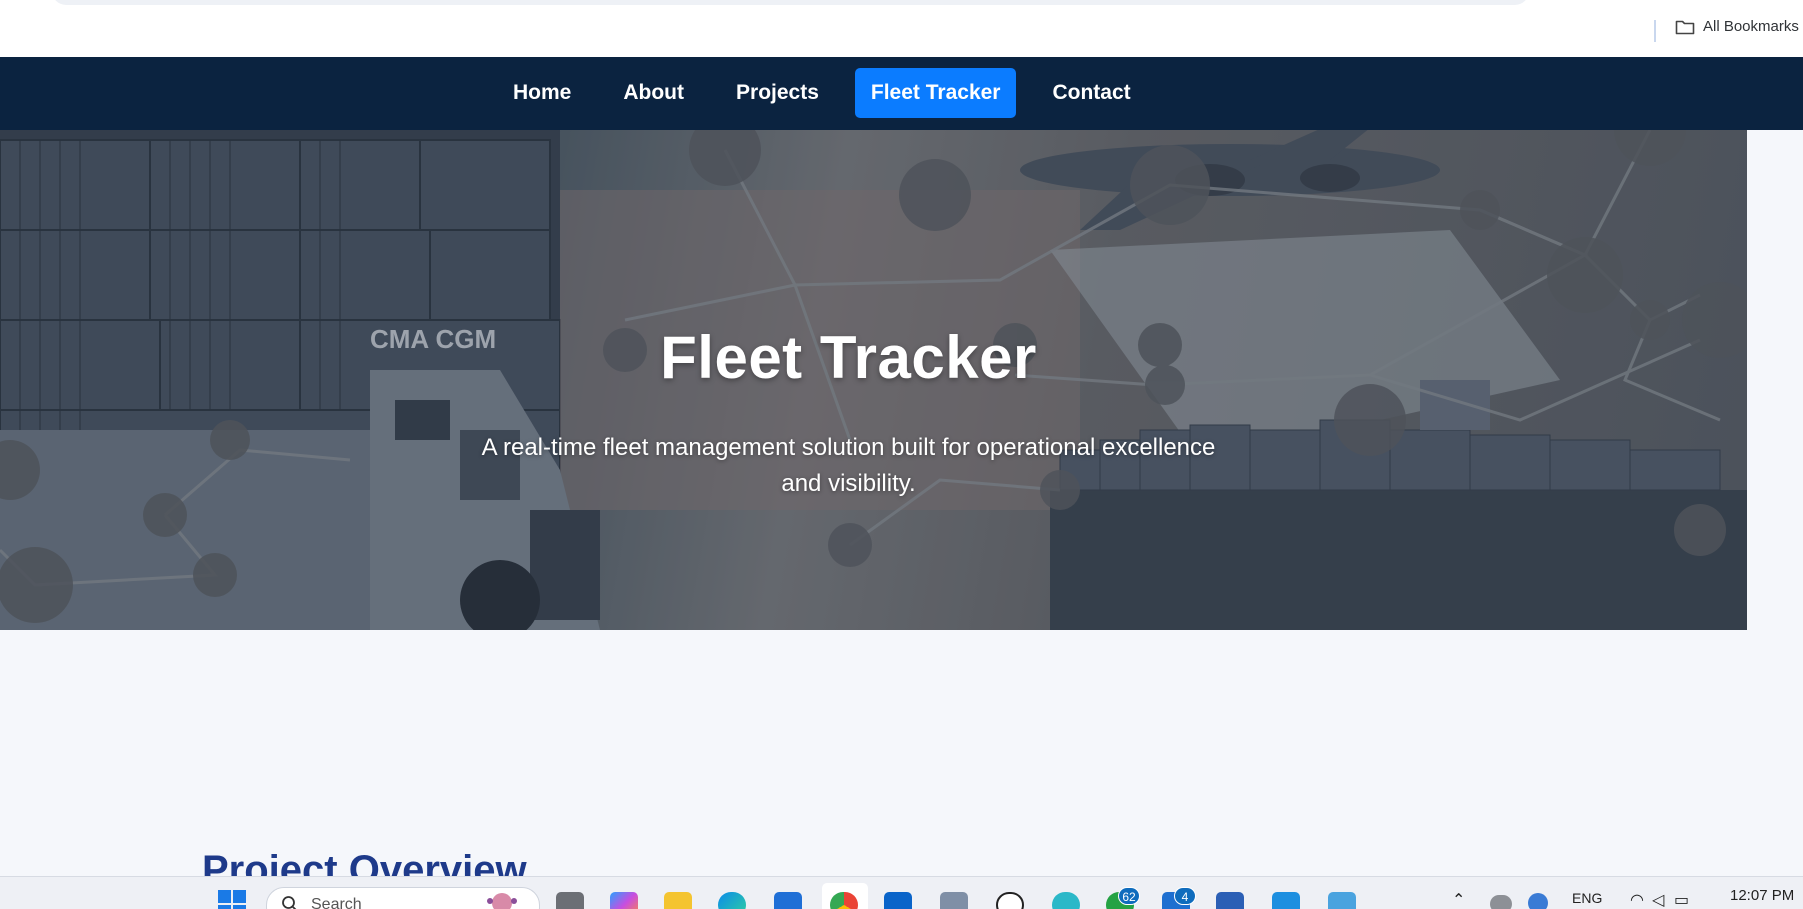  I want to click on browser-bookmarks-bar: All Bookmarks, so click(901, 28).